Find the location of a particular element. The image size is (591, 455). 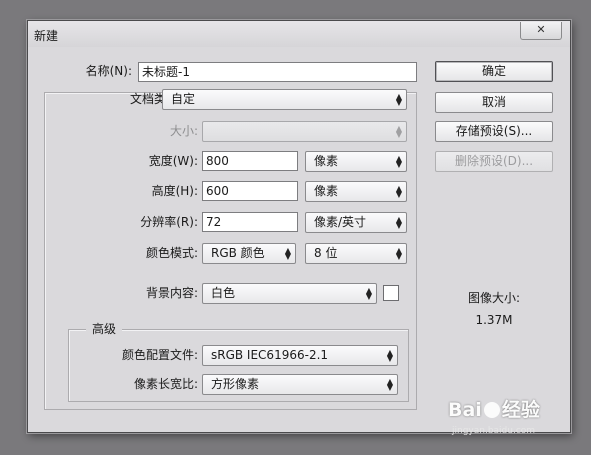

resolution-input: 72 is located at coordinates (250, 222).